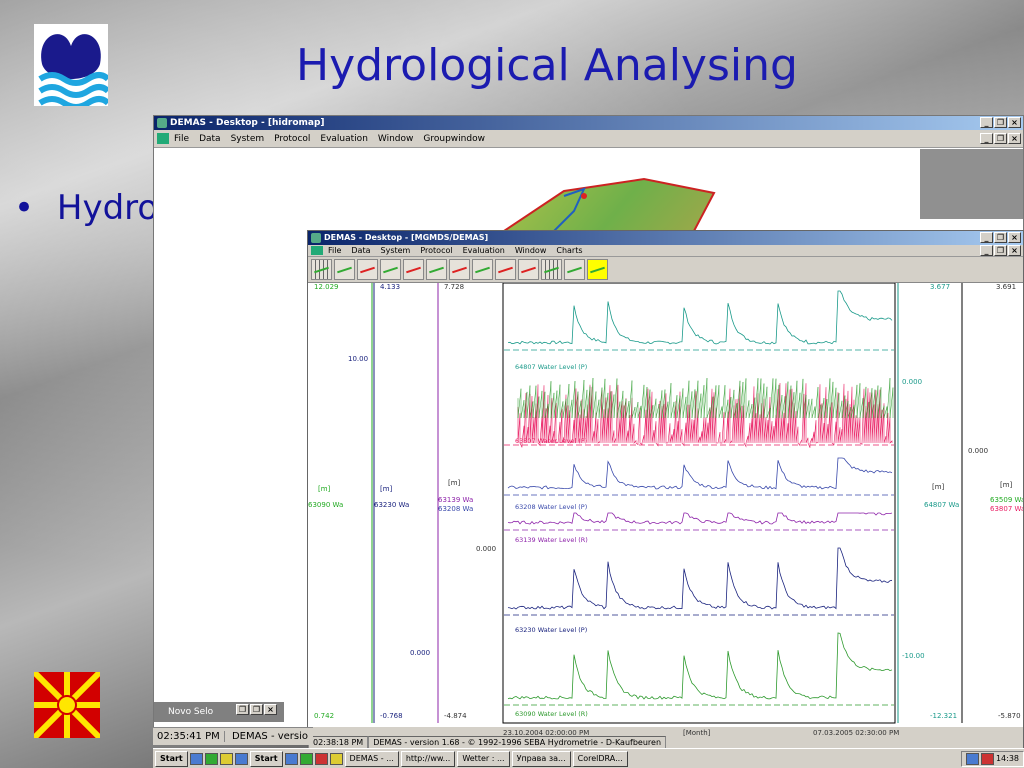  Describe the element at coordinates (270, 736) in the screenshot. I see `back-status-app: DEMAS - versio` at that location.